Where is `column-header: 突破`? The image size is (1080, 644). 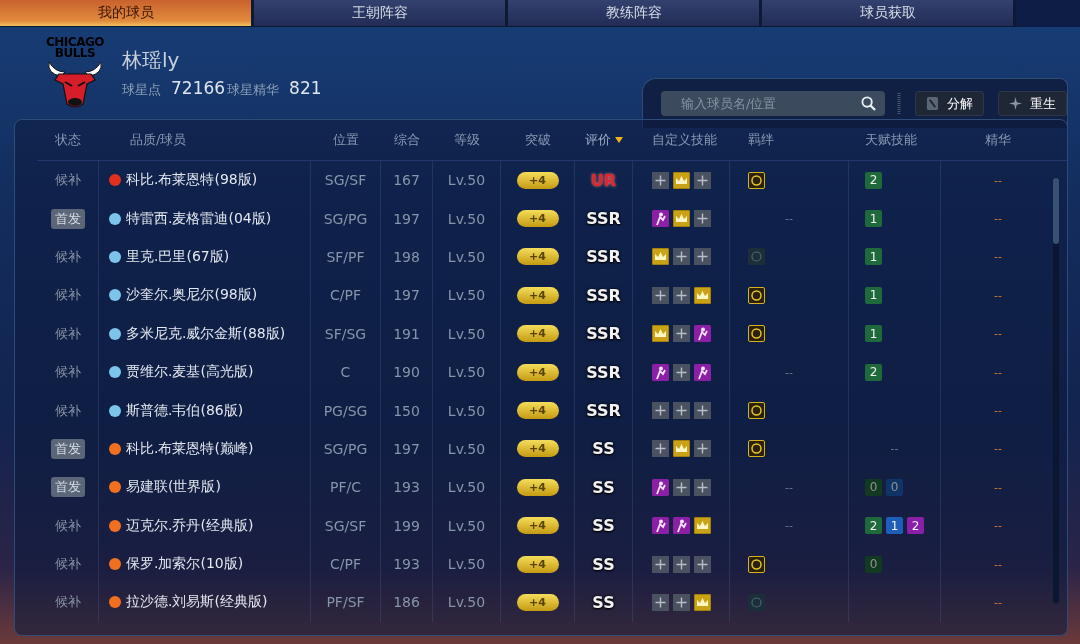 column-header: 突破 is located at coordinates (538, 140).